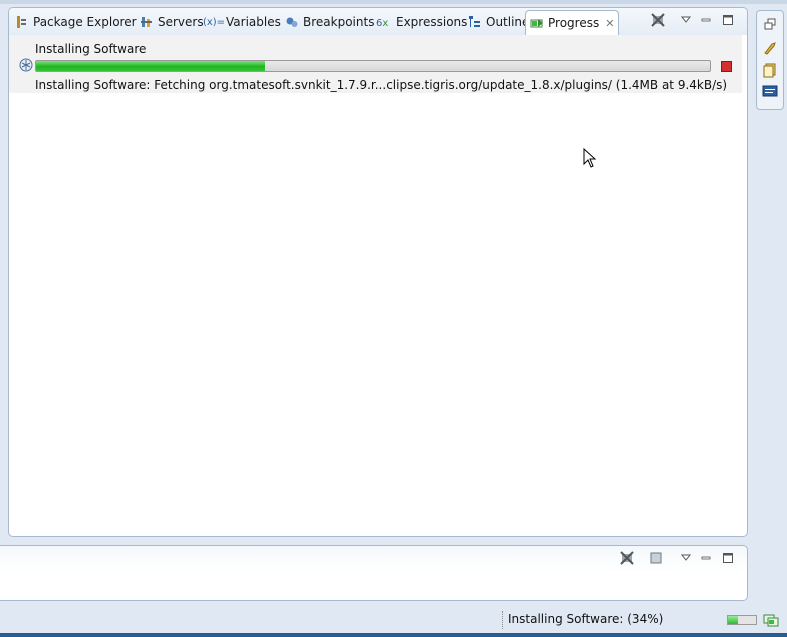 This screenshot has width=787, height=637. Describe the element at coordinates (770, 60) in the screenshot. I see `minimized-view-trim` at that location.